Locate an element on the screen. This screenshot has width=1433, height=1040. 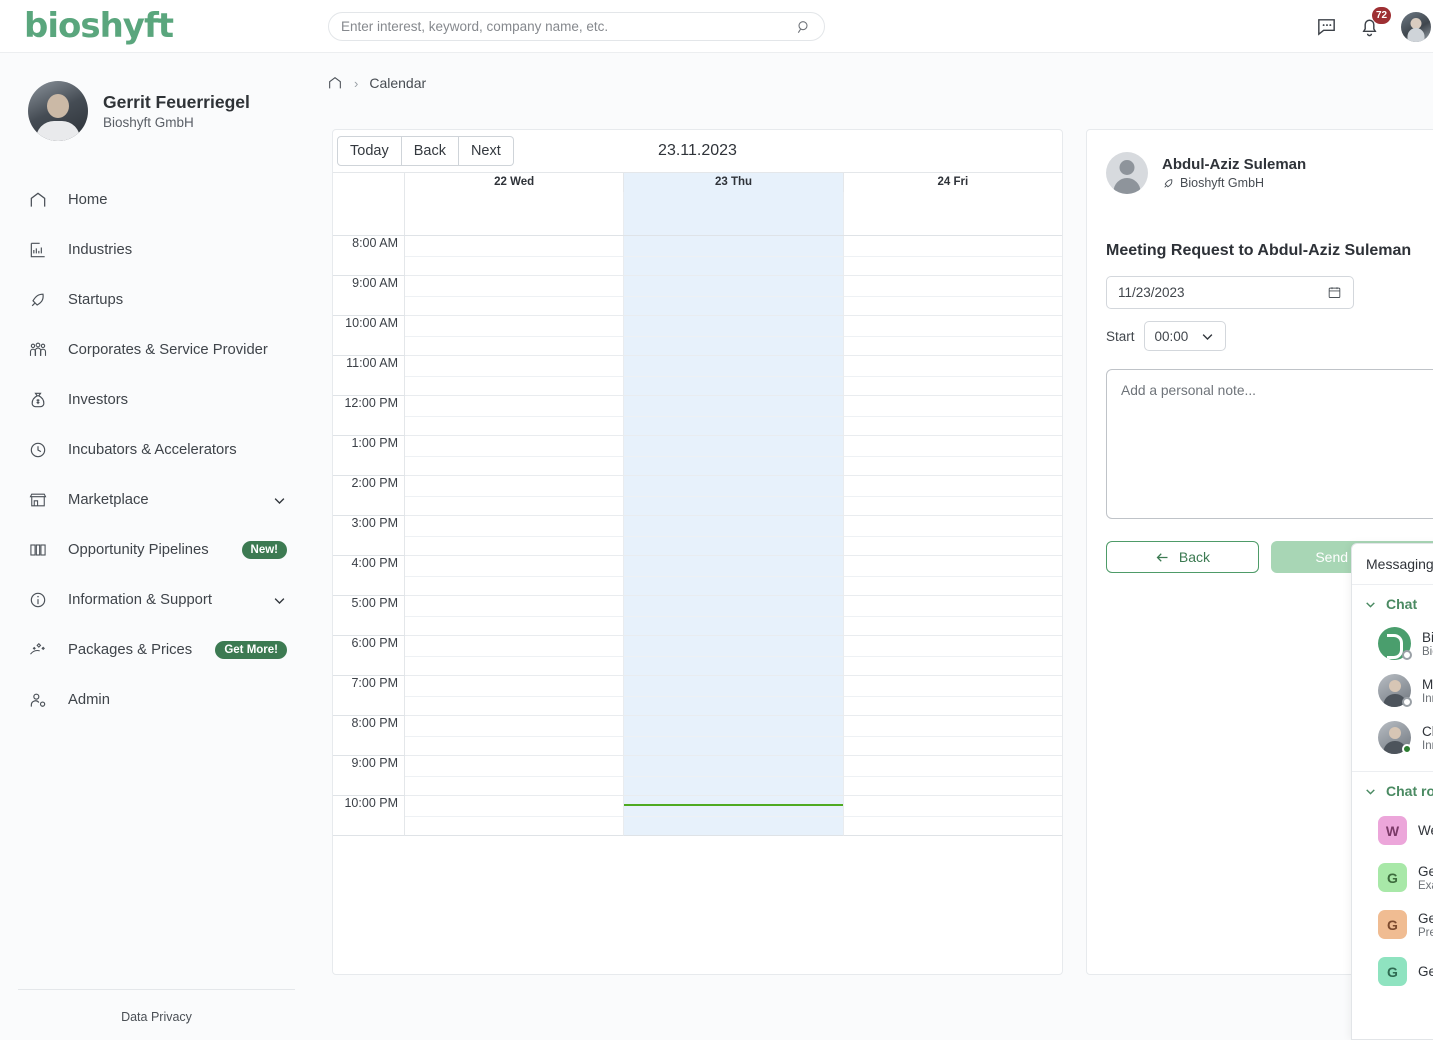
list-item: G Ge is located at coordinates (1392, 971).